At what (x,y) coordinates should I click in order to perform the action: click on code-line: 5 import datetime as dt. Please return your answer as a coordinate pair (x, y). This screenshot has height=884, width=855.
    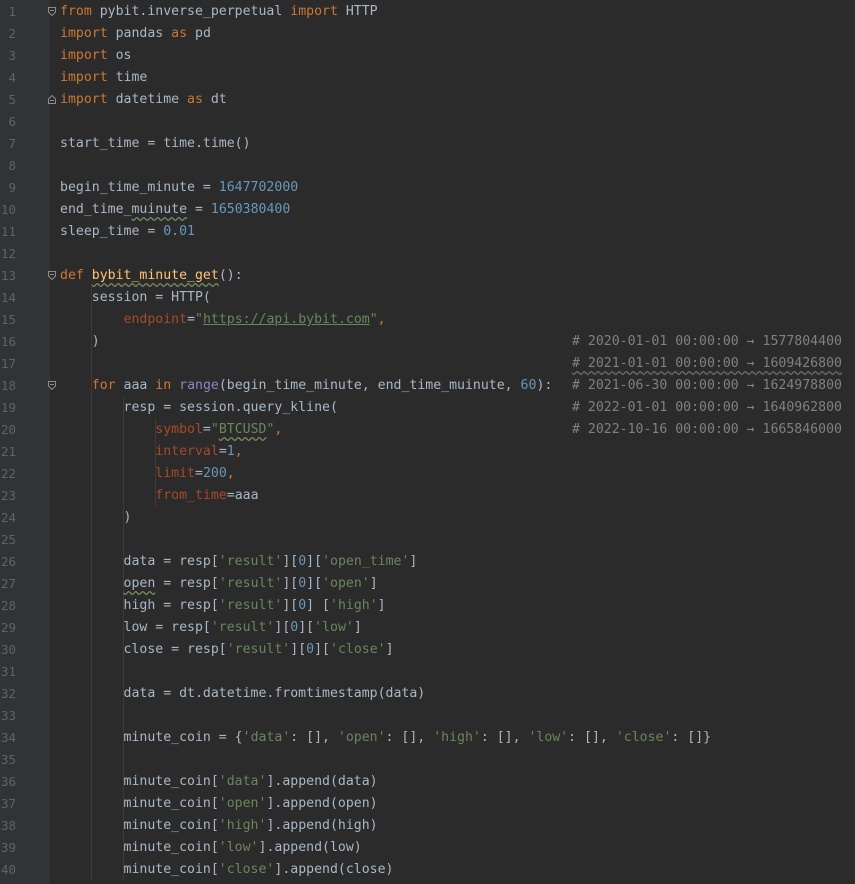
    Looking at the image, I should click on (427, 100).